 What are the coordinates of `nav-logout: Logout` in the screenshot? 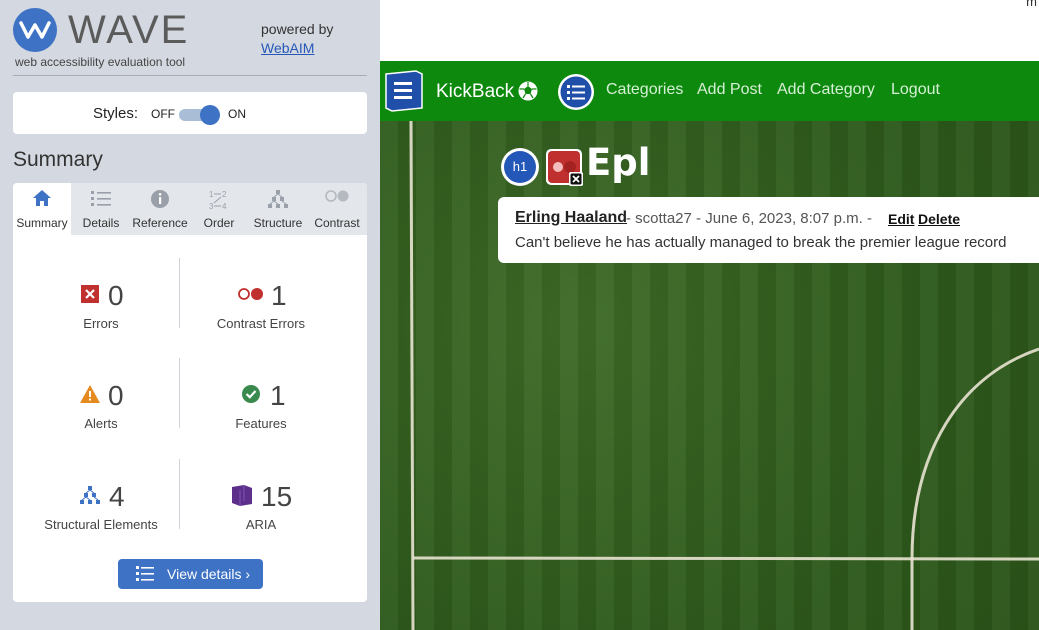 It's located at (915, 90).